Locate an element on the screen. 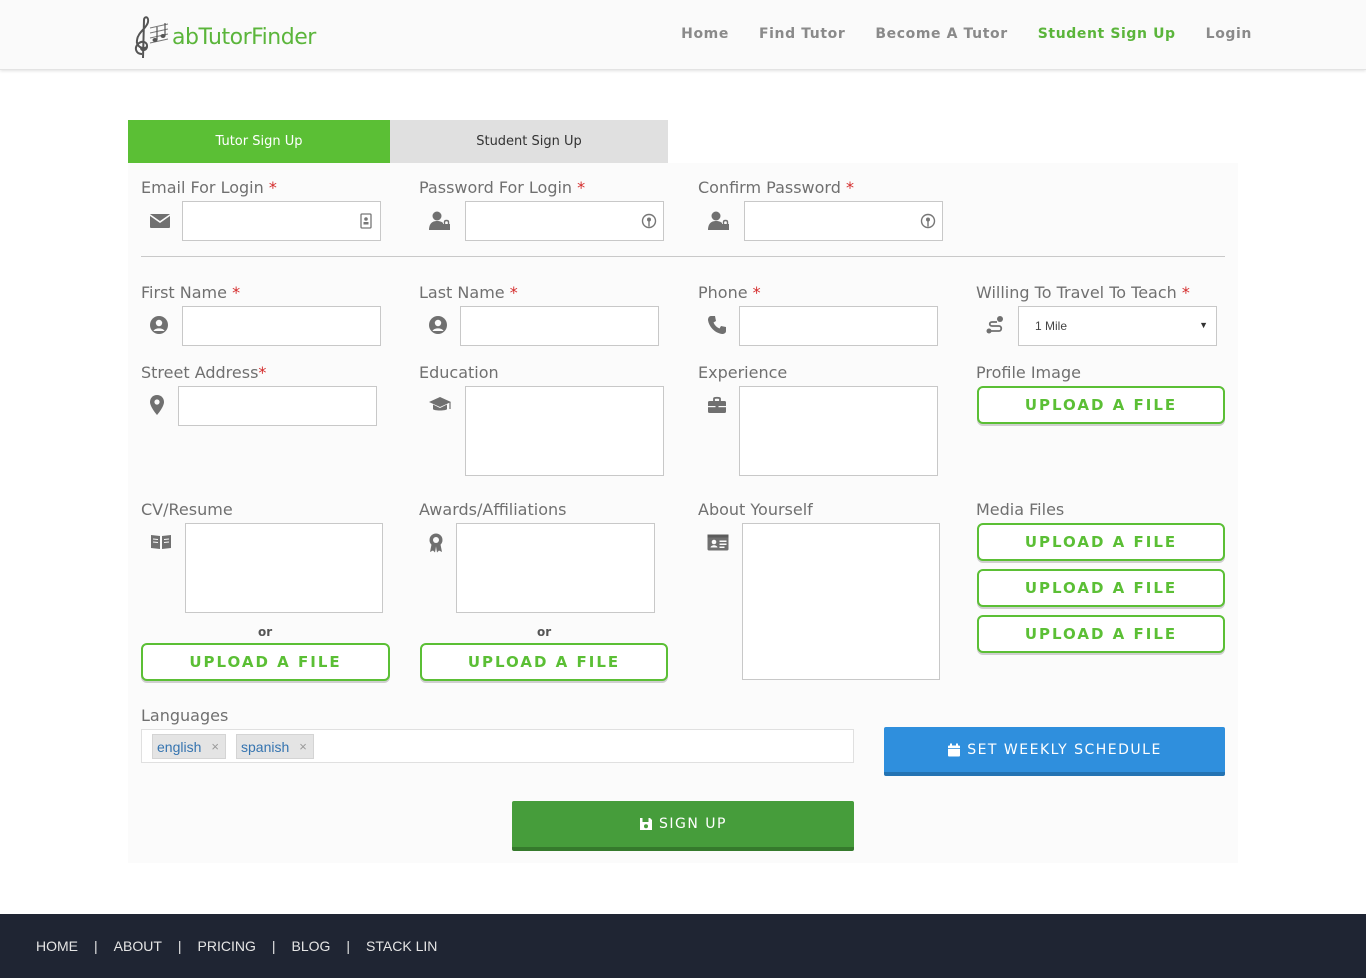 The width and height of the screenshot is (1366, 978). footer-link-about: ABOUT is located at coordinates (138, 946).